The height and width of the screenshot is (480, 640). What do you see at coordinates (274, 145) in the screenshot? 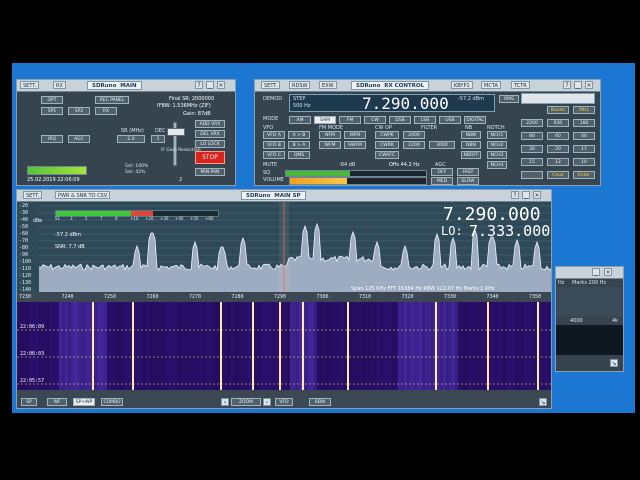
I see `vfo-b-button: VFO B` at bounding box center [274, 145].